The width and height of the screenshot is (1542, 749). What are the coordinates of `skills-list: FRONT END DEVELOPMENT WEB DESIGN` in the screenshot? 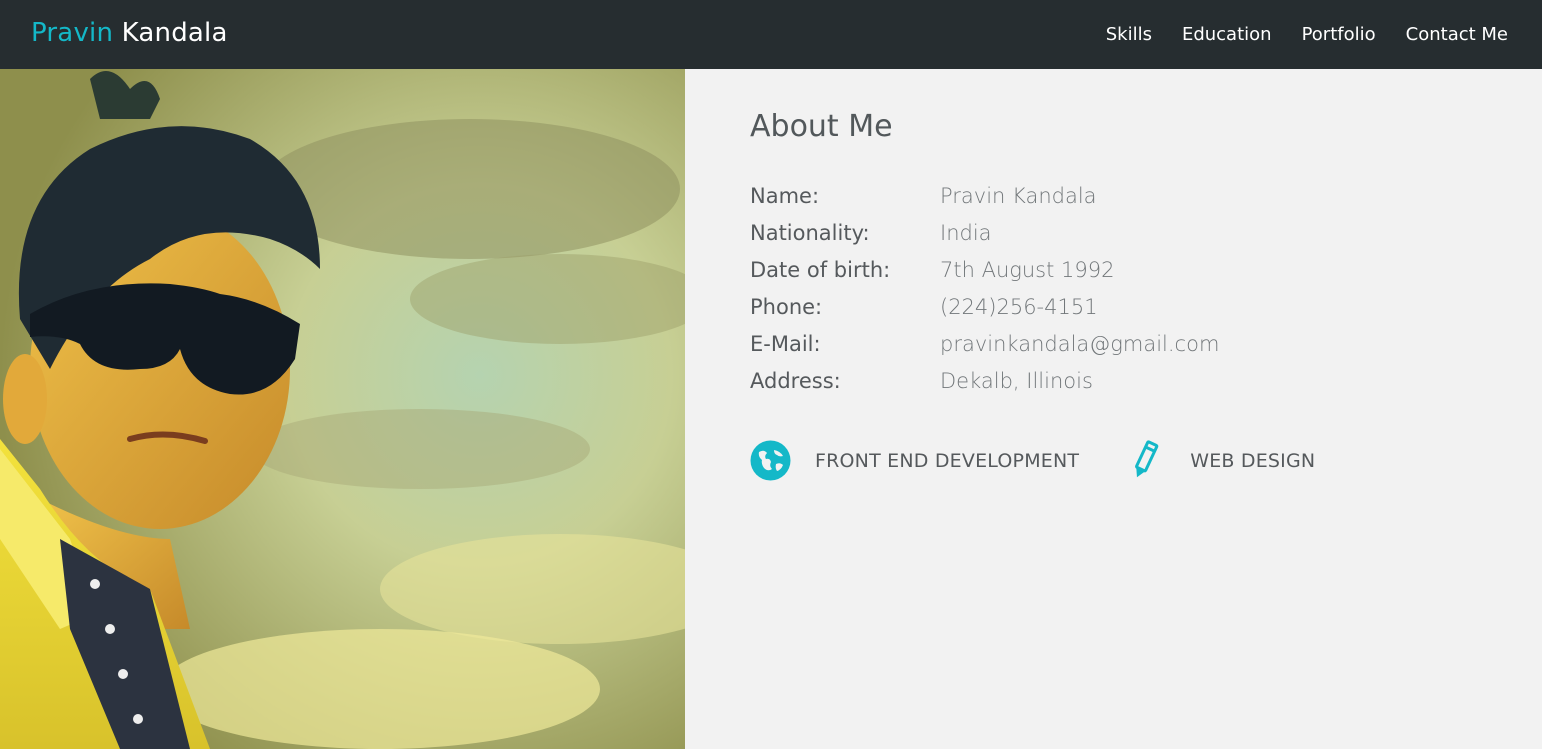 It's located at (1032, 460).